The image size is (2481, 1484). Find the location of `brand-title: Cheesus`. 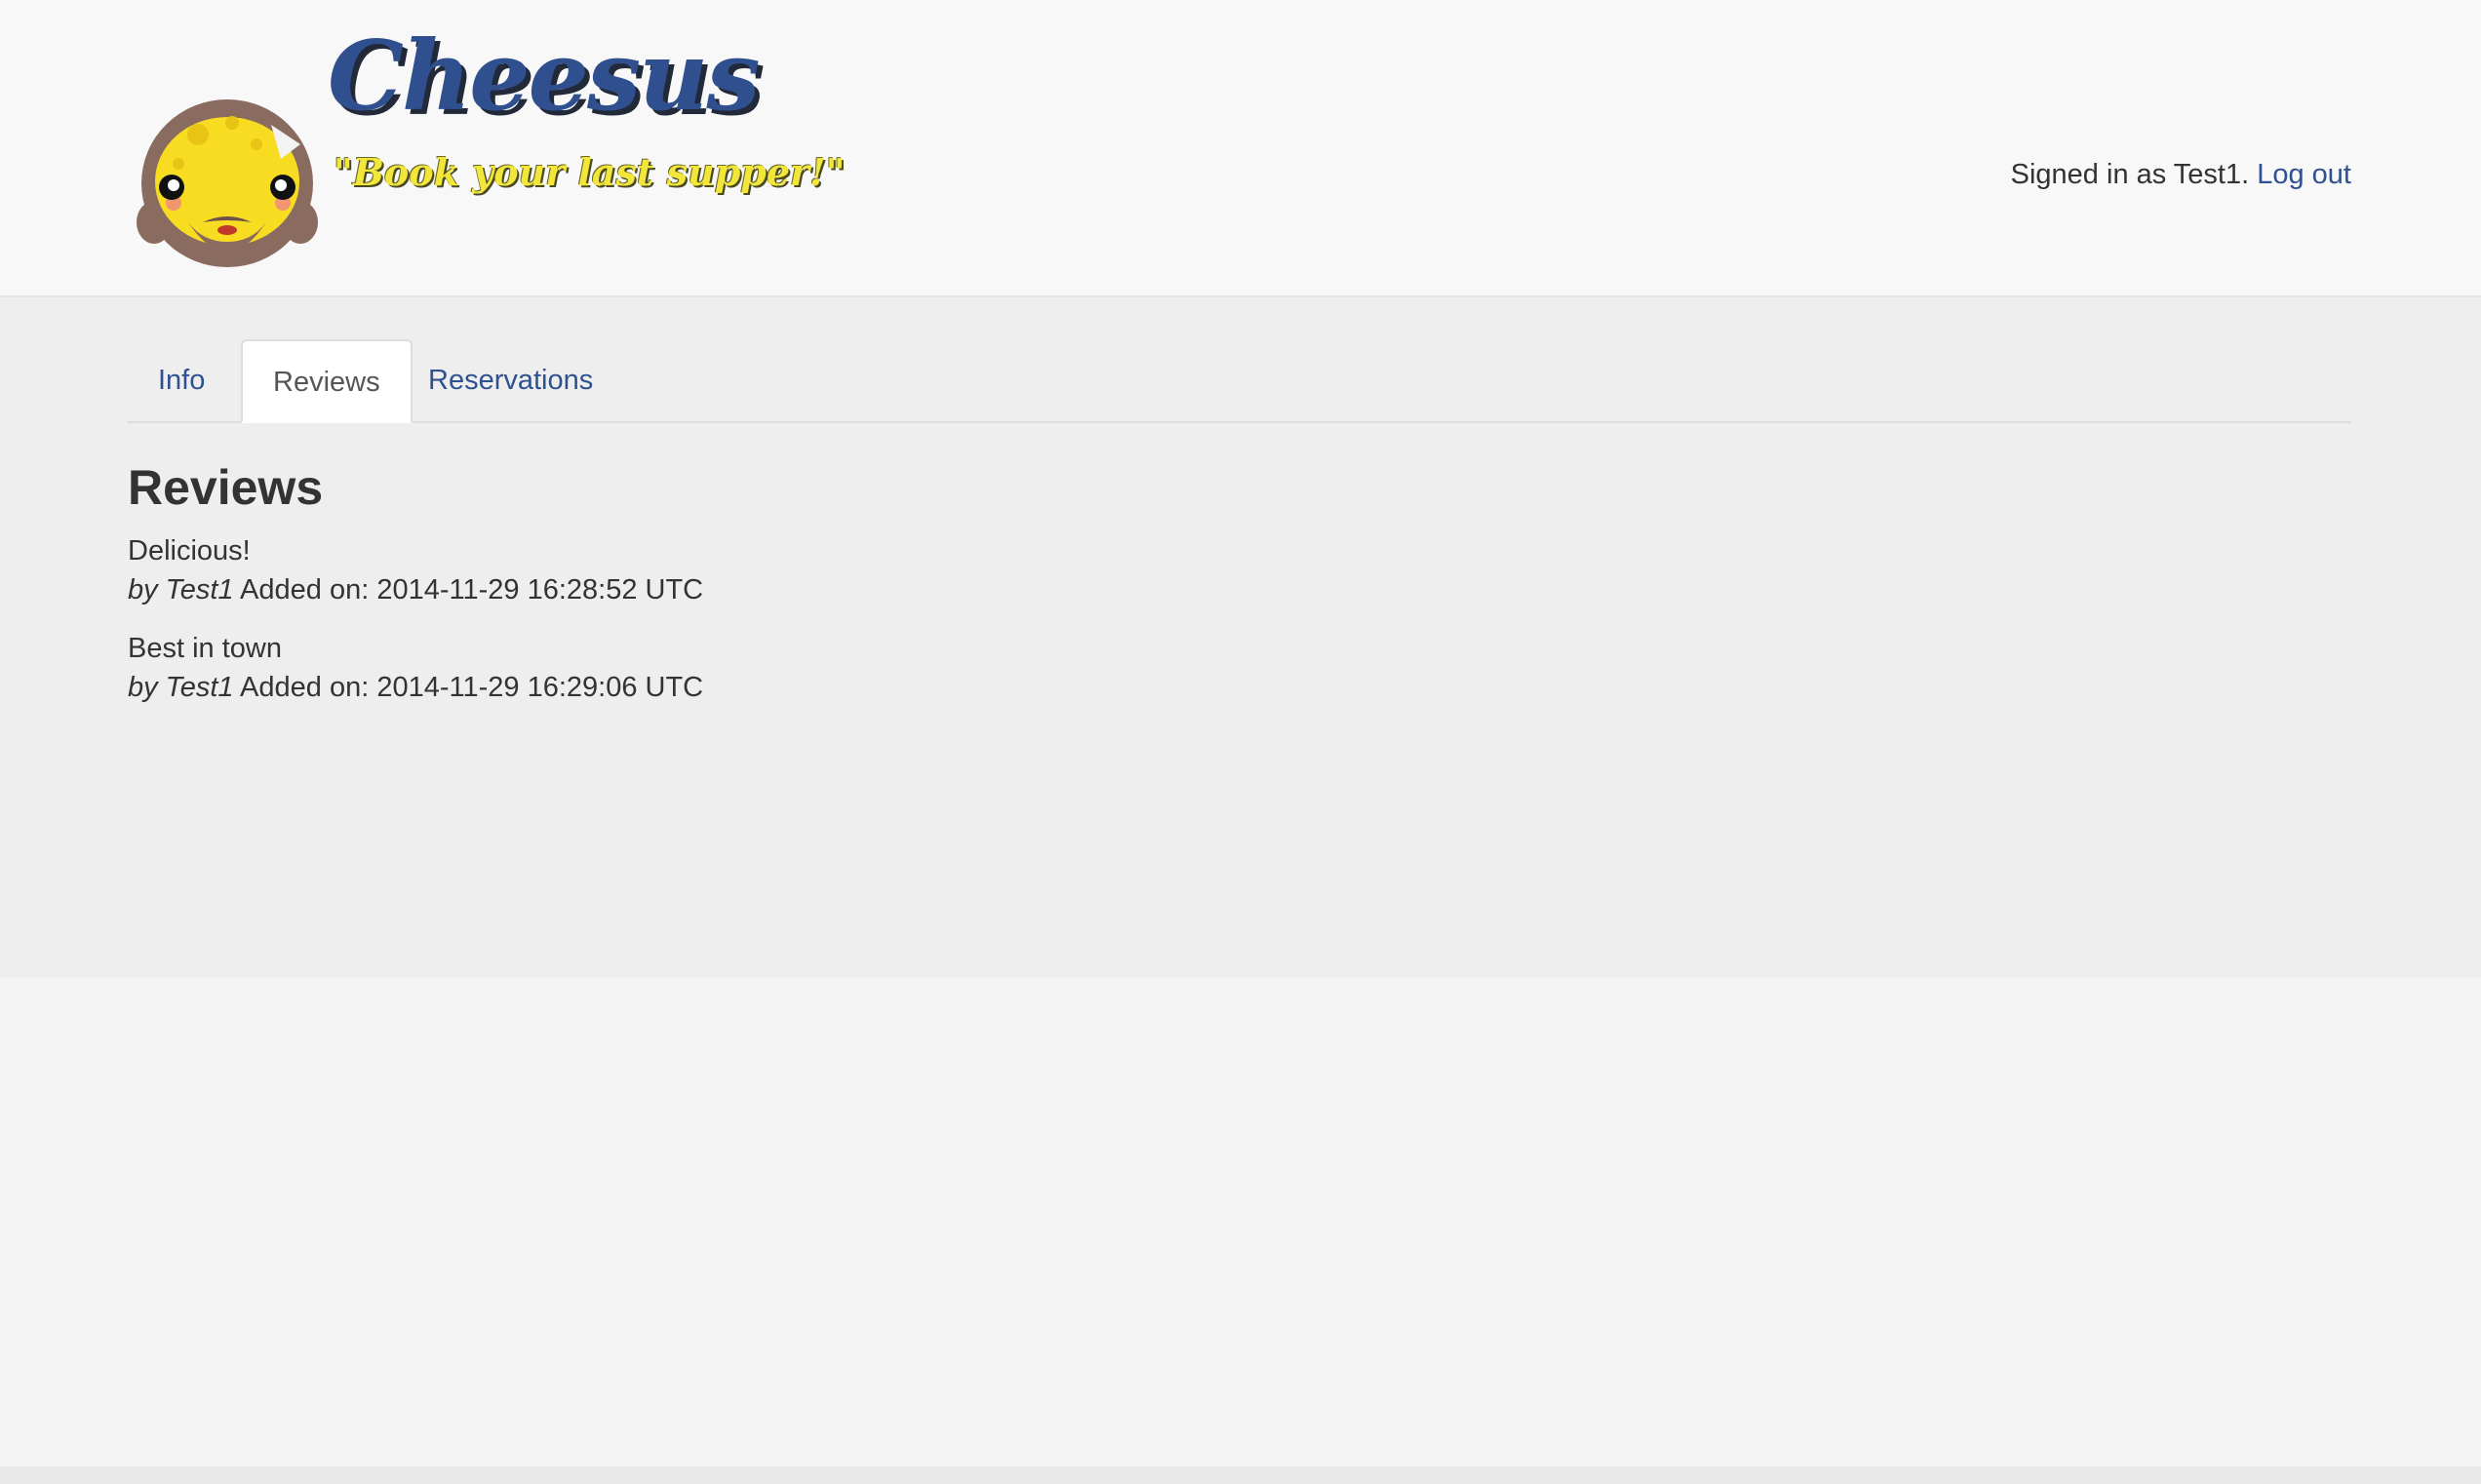

brand-title: Cheesus is located at coordinates (544, 77).